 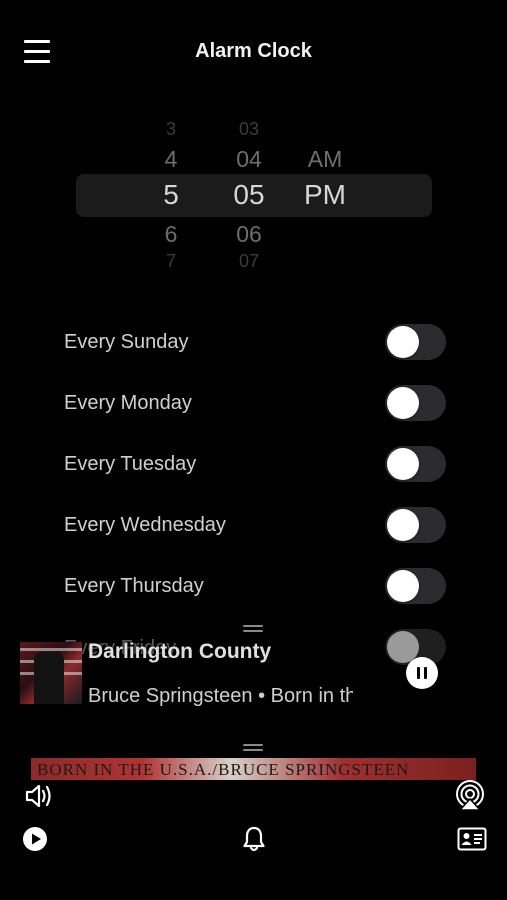 What do you see at coordinates (325, 159) in the screenshot?
I see `ampm-option: AM` at bounding box center [325, 159].